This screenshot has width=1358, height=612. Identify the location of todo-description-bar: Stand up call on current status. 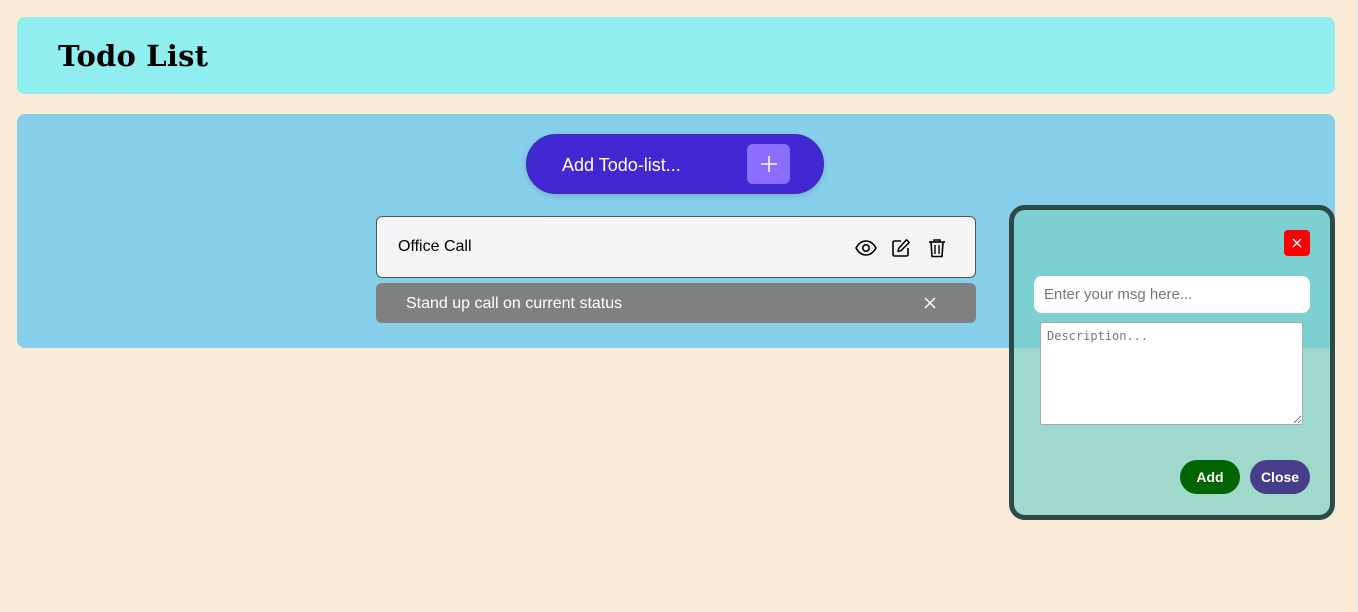
(676, 303).